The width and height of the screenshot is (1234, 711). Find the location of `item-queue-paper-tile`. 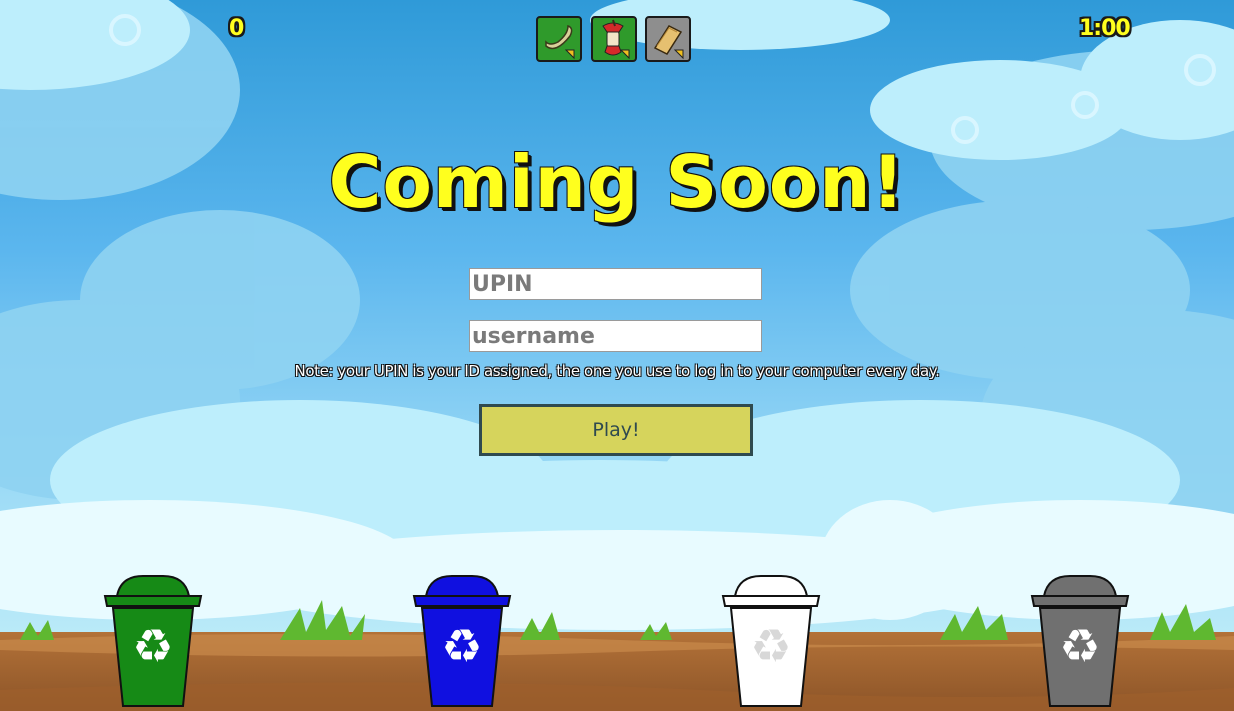

item-queue-paper-tile is located at coordinates (668, 39).